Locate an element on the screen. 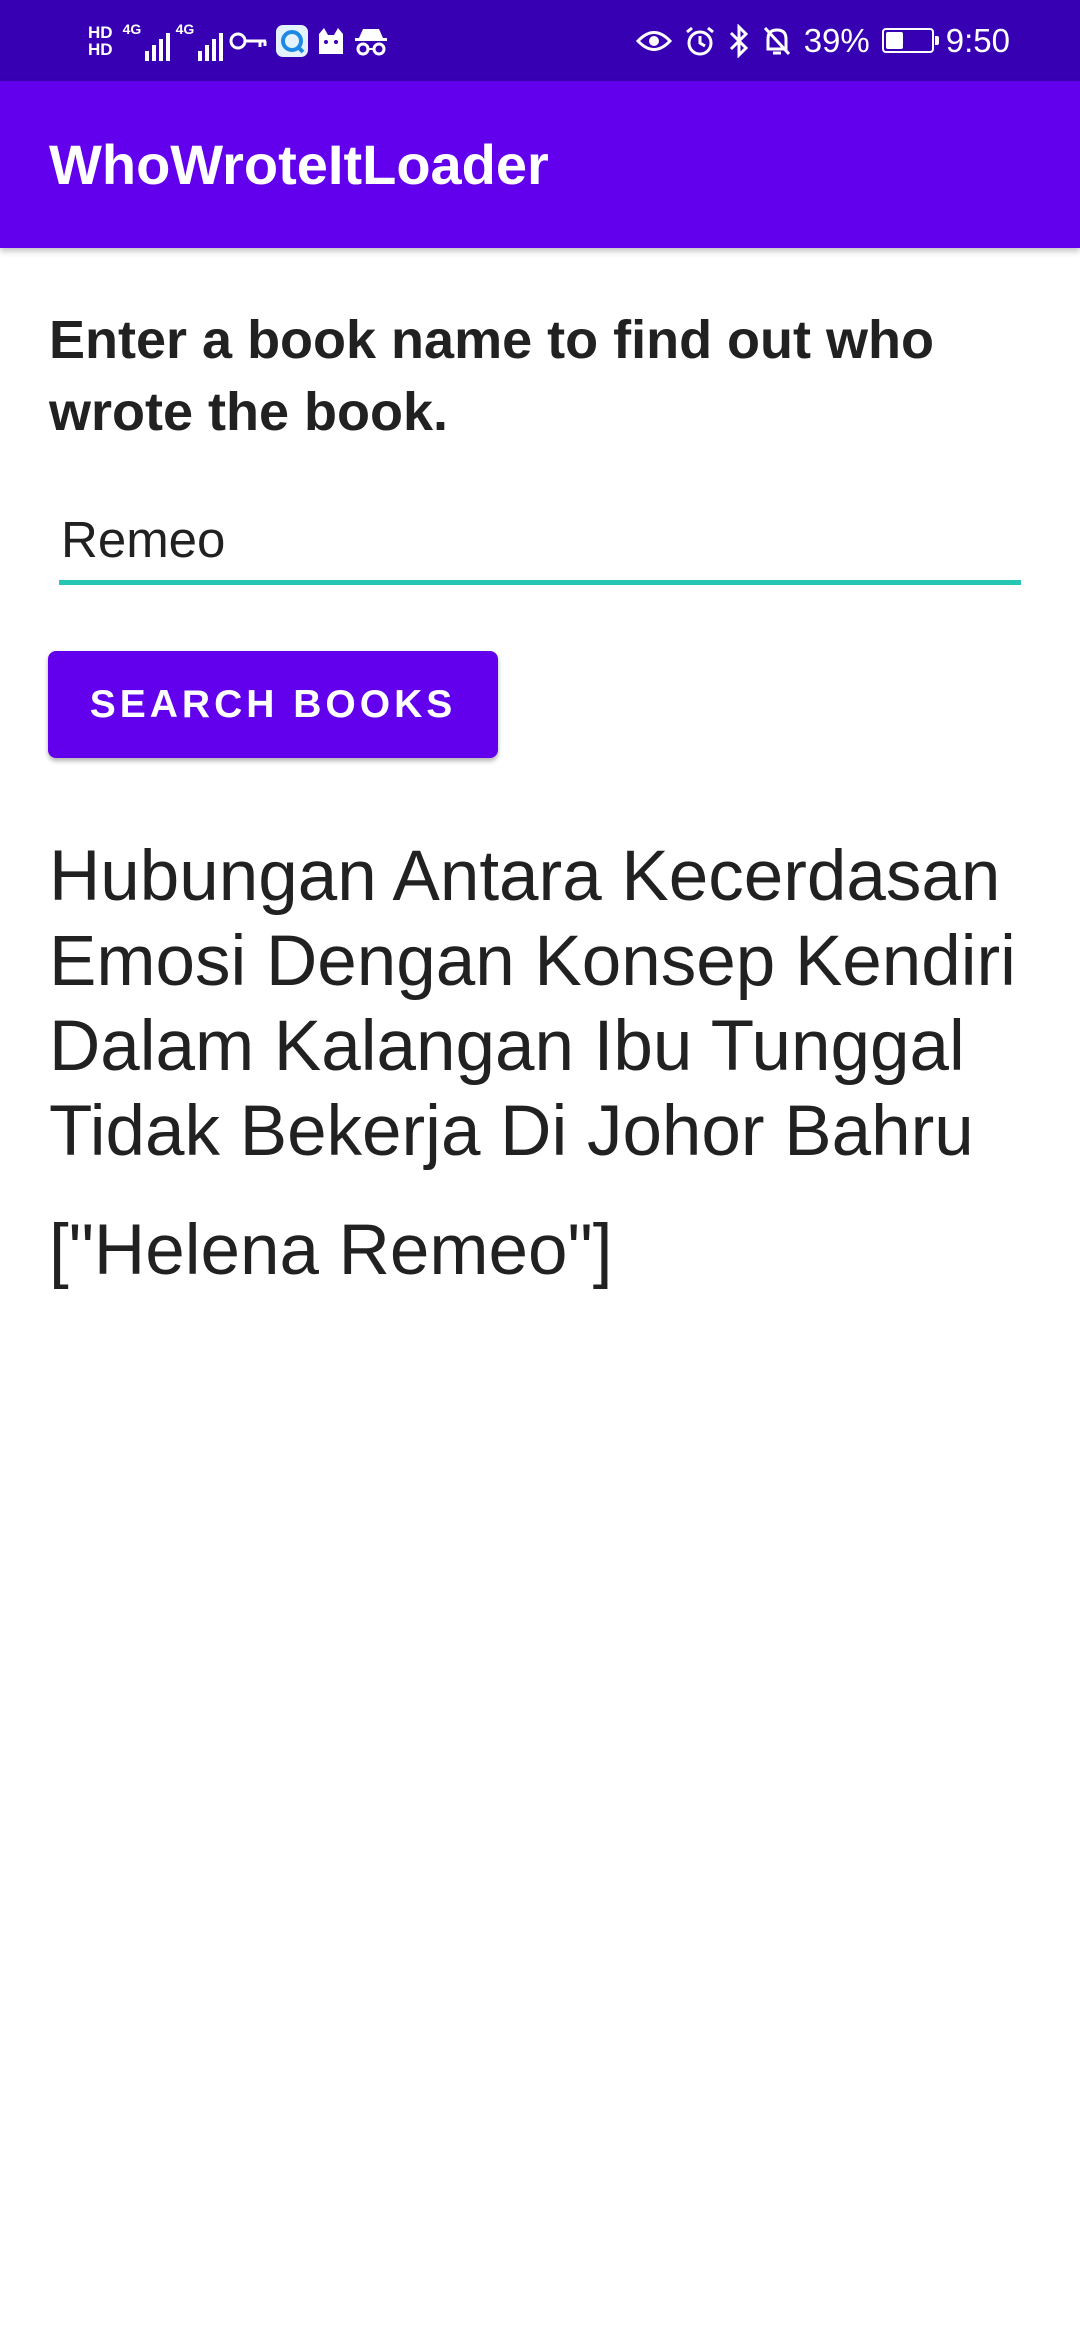 This screenshot has height=2340, width=1080. eye-icon is located at coordinates (653, 41).